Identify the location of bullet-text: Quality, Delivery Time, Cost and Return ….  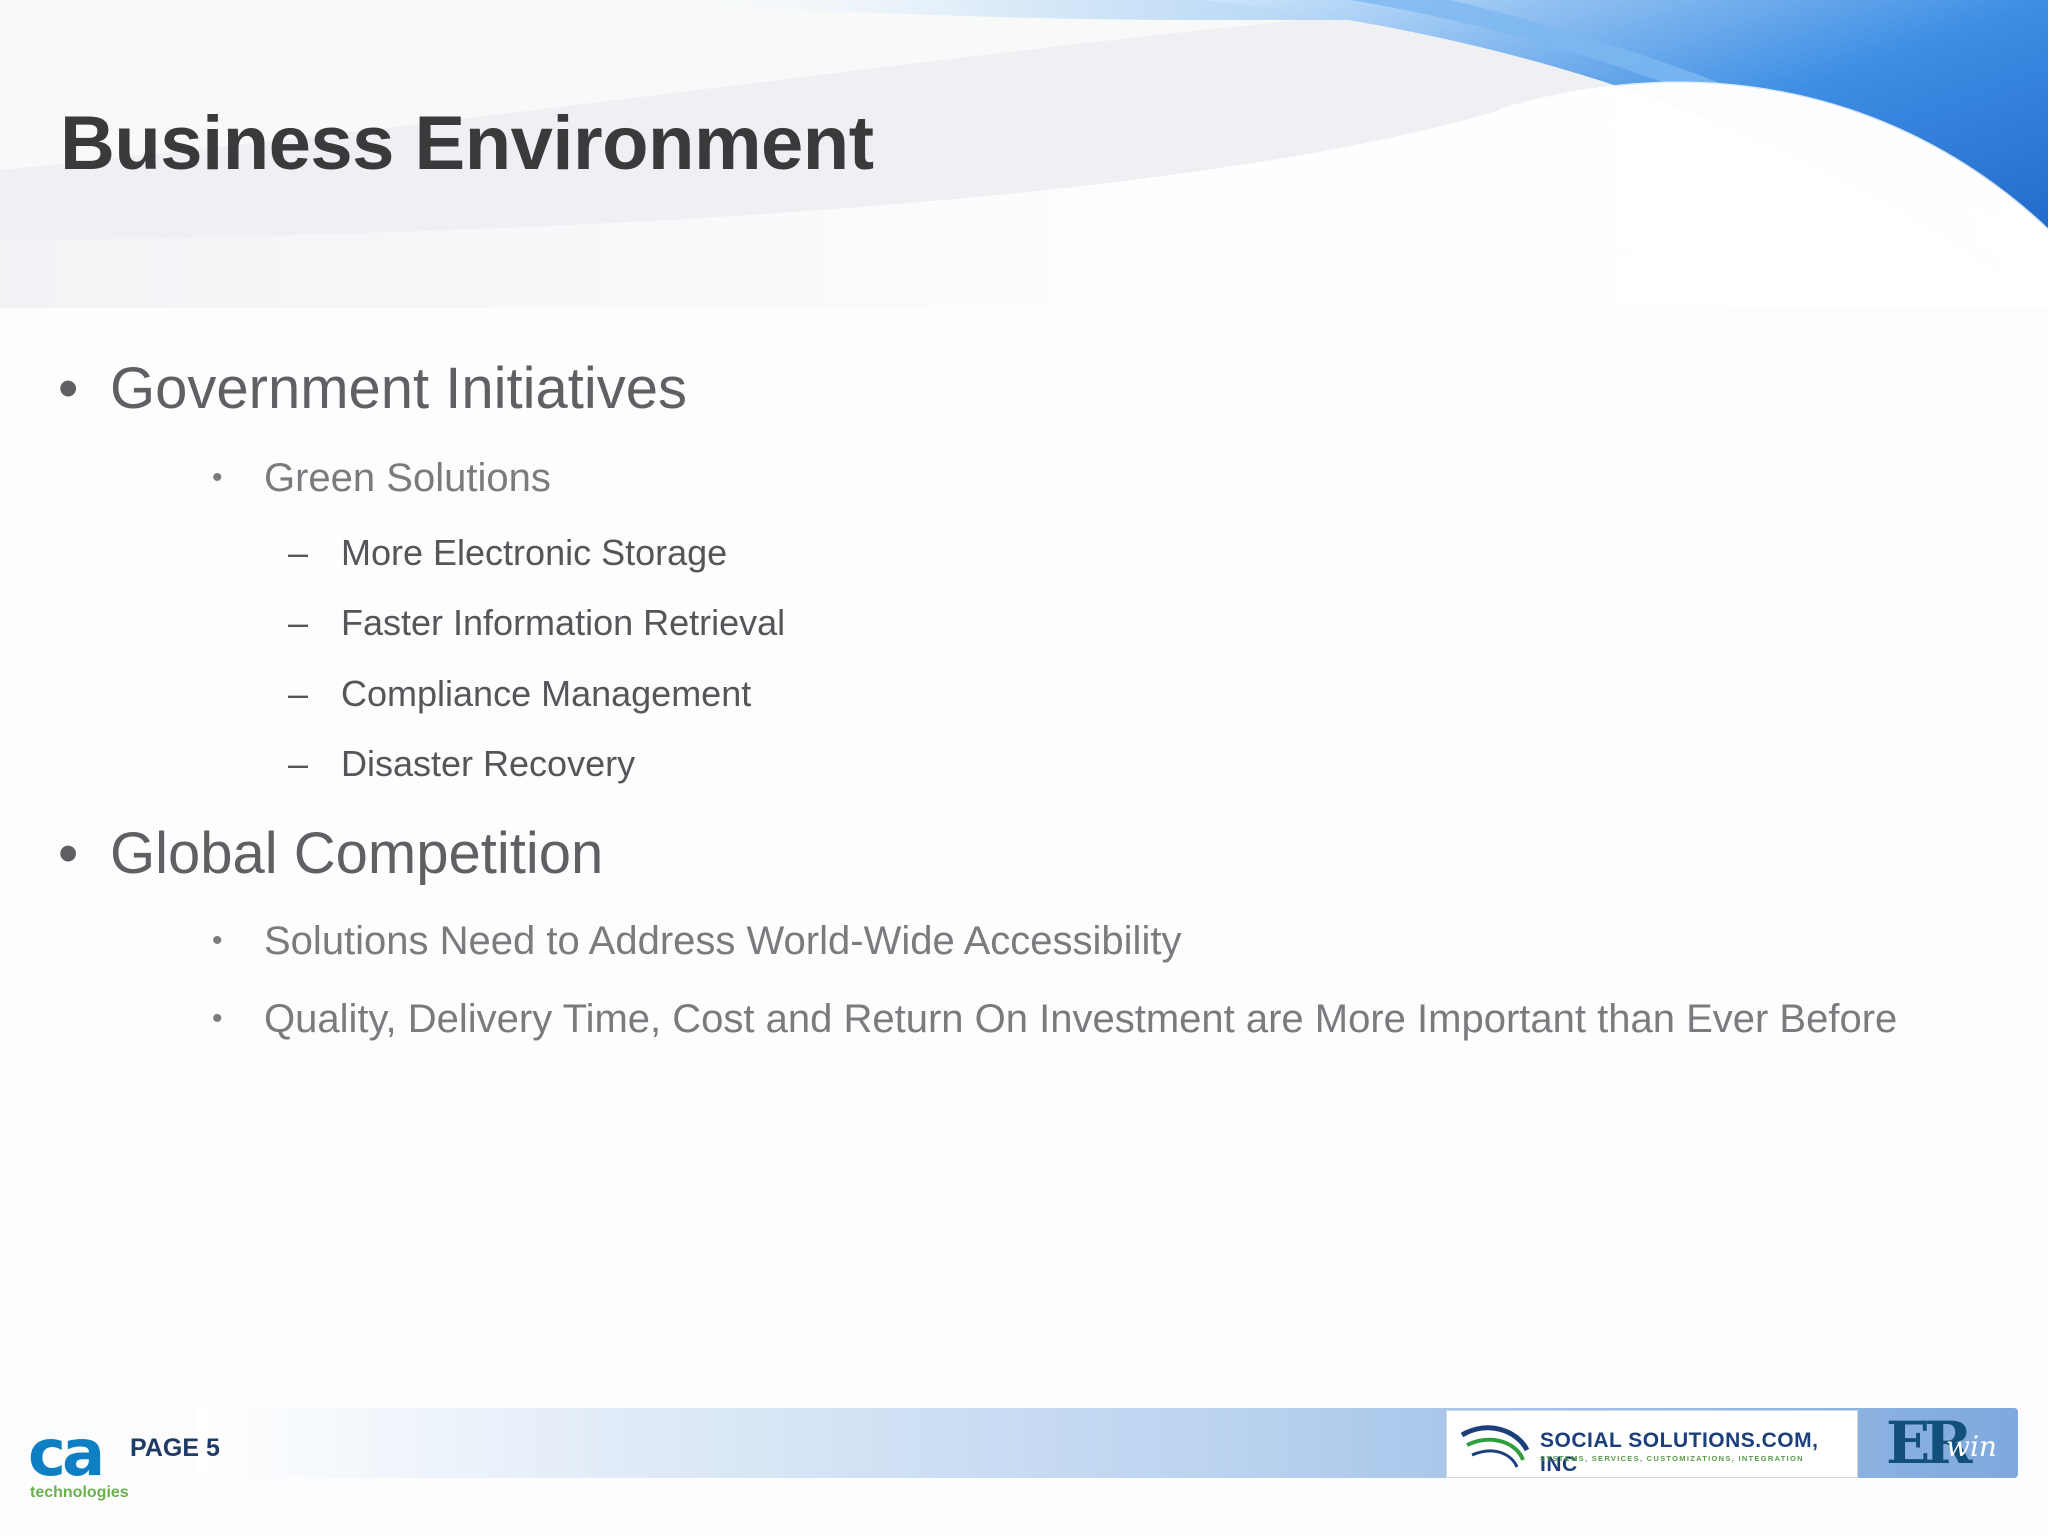
(1081, 1019).